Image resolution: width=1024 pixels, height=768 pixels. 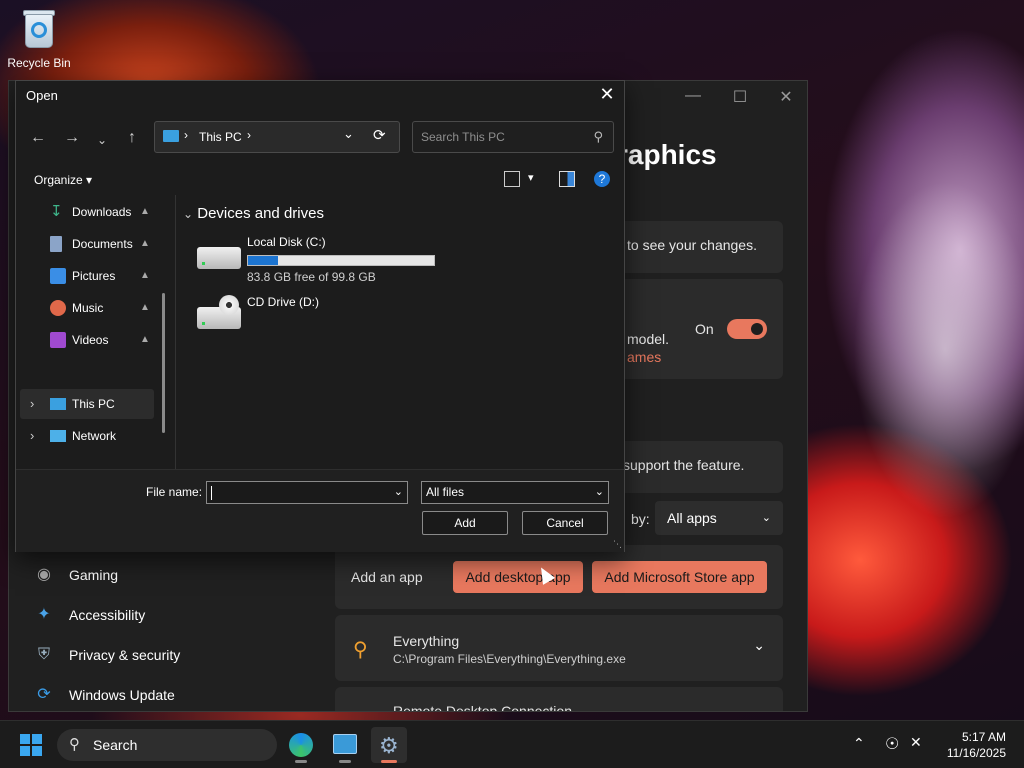 What do you see at coordinates (347, 317) in the screenshot?
I see `drive-item-d: CD Drive (D:)` at bounding box center [347, 317].